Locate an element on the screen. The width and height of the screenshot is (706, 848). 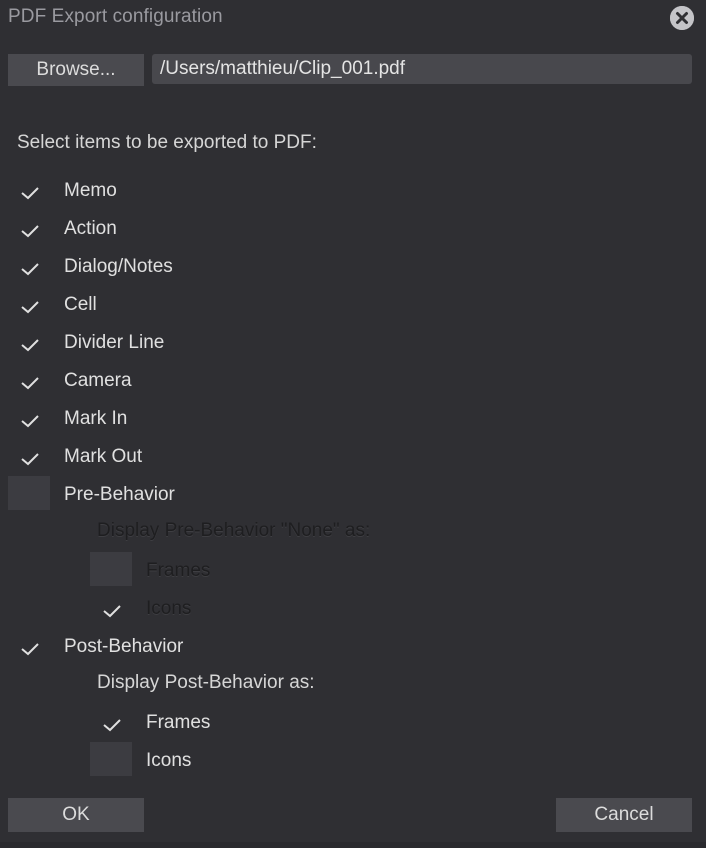
checkbox-label: Mark In is located at coordinates (96, 418).